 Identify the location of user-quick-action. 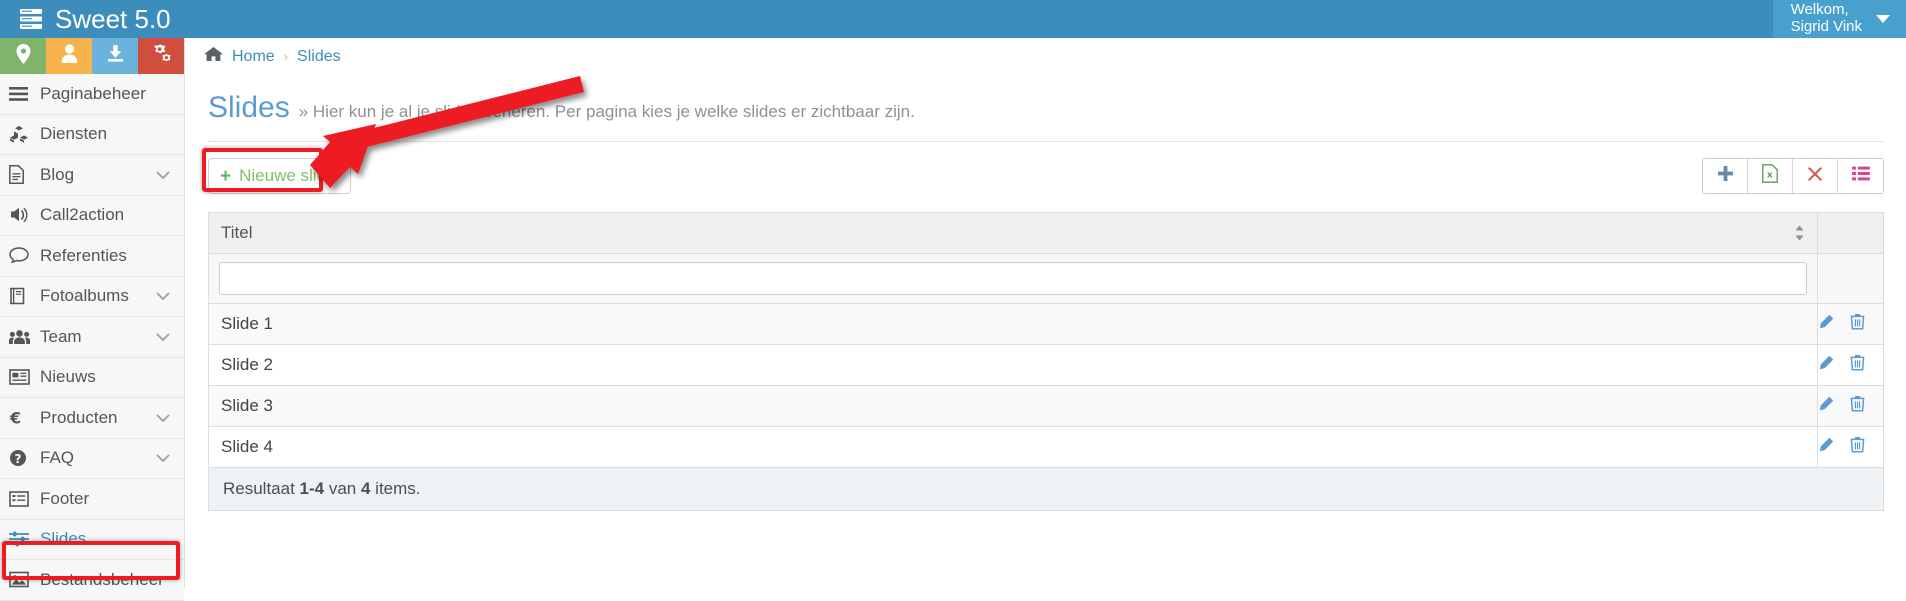
(69, 56).